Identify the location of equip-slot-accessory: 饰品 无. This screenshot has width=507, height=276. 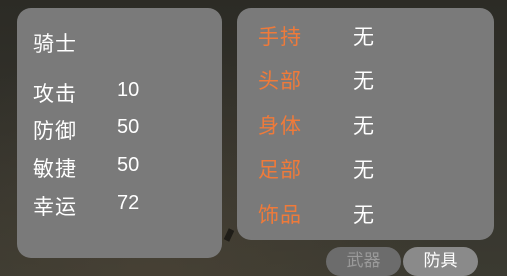
(368, 215).